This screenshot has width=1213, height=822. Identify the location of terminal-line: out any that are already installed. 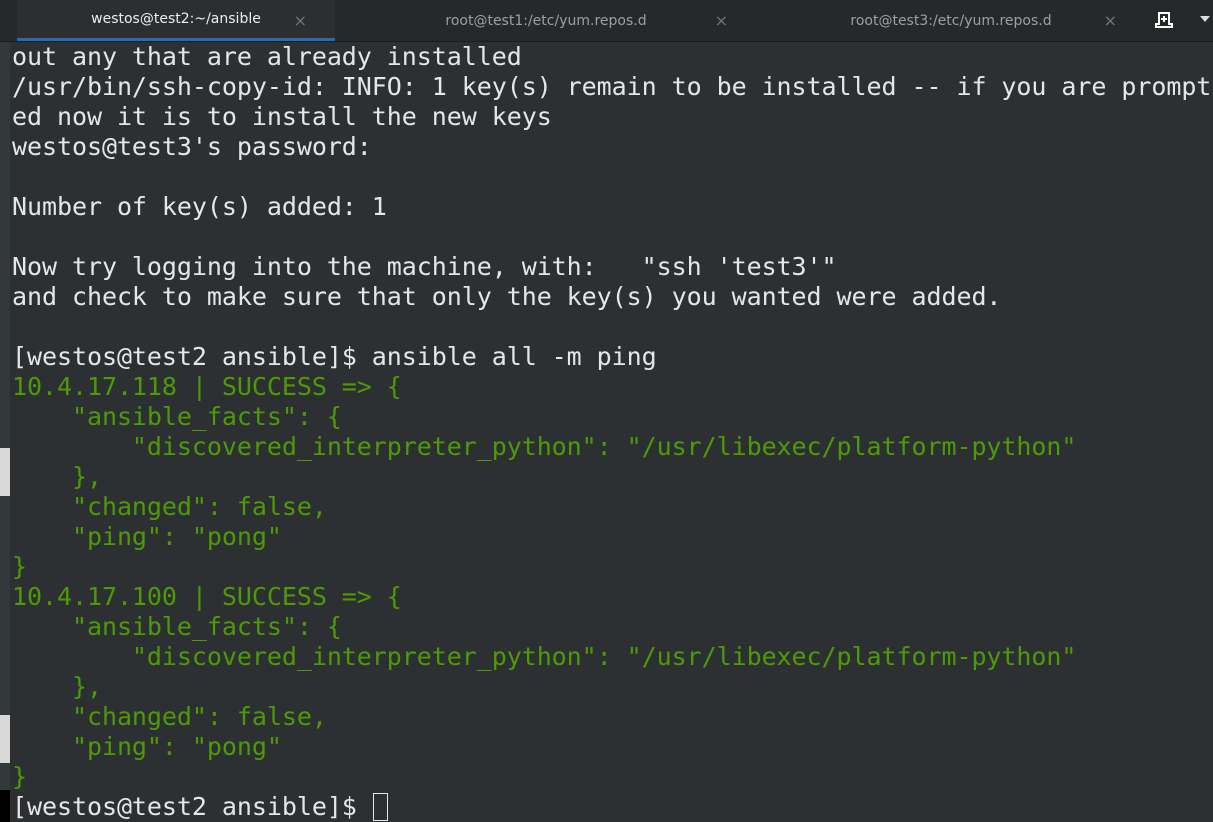
(267, 56).